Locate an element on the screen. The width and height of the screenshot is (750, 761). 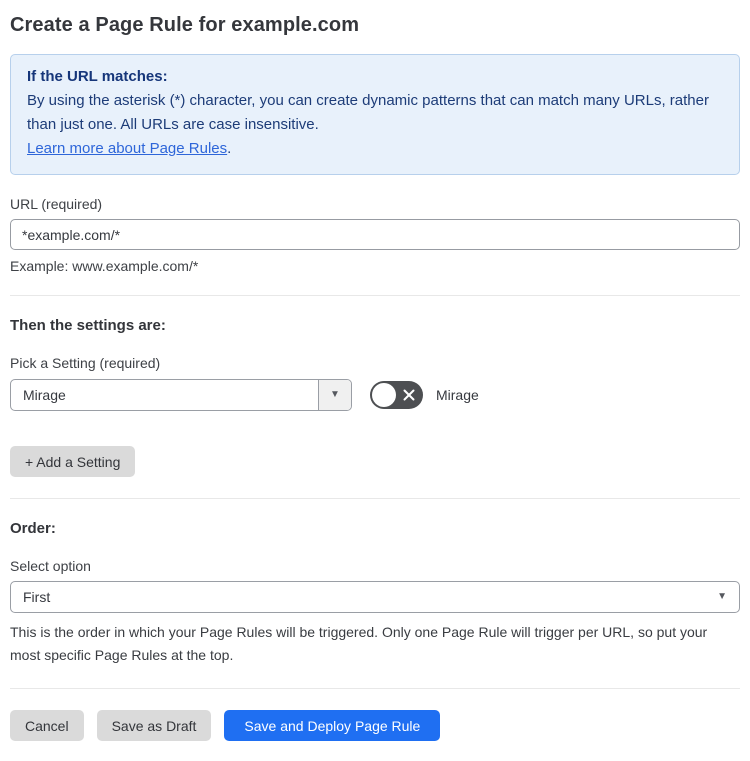
info-box-heading: If the URL matches: is located at coordinates (97, 76).